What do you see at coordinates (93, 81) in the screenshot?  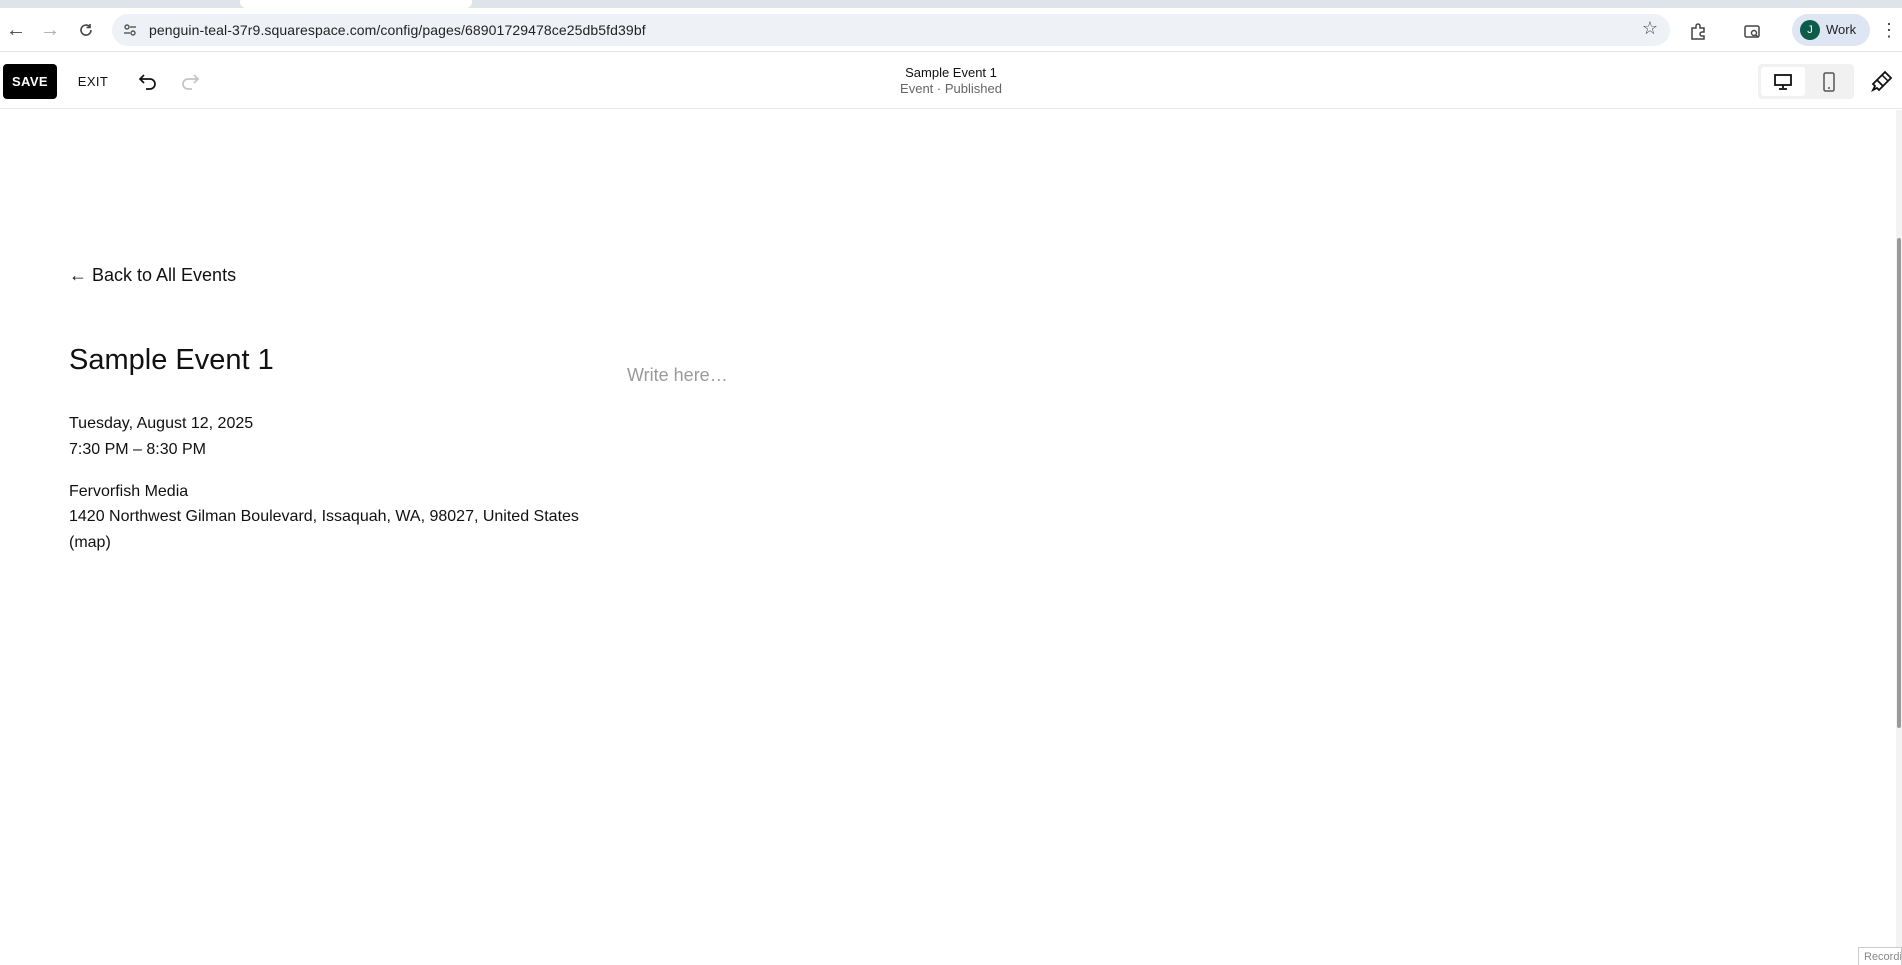 I see `exit-button: EXIT` at bounding box center [93, 81].